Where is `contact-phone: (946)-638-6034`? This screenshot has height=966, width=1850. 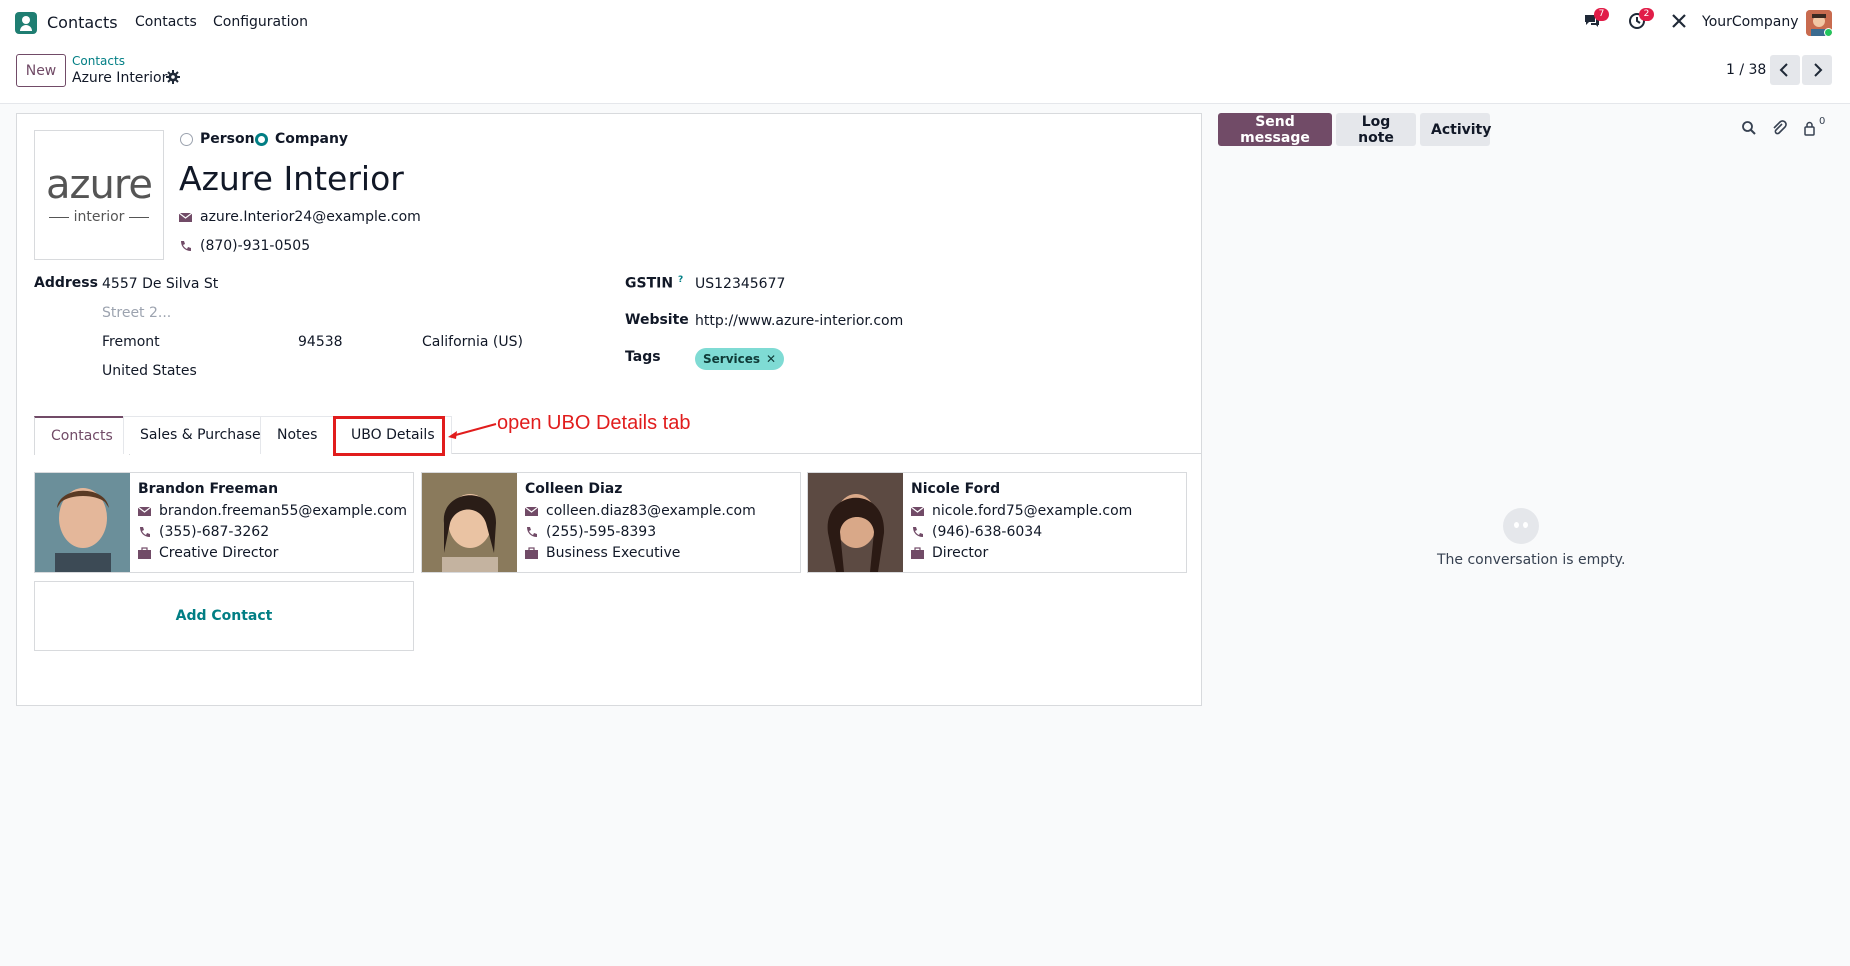 contact-phone: (946)-638-6034 is located at coordinates (987, 532).